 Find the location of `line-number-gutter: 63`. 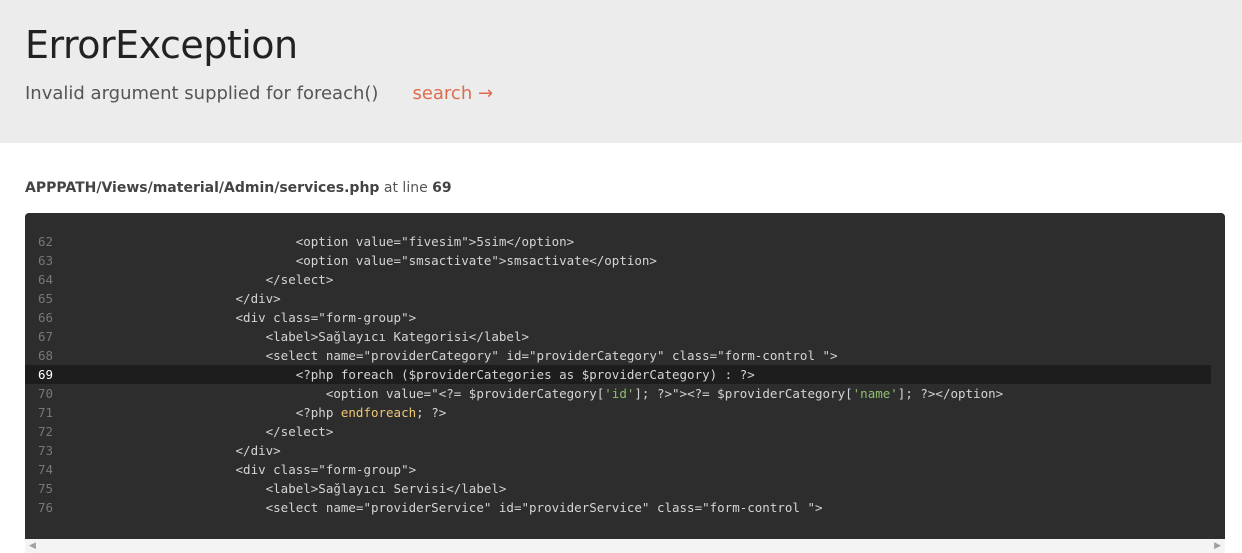

line-number-gutter: 63 is located at coordinates (46, 260).